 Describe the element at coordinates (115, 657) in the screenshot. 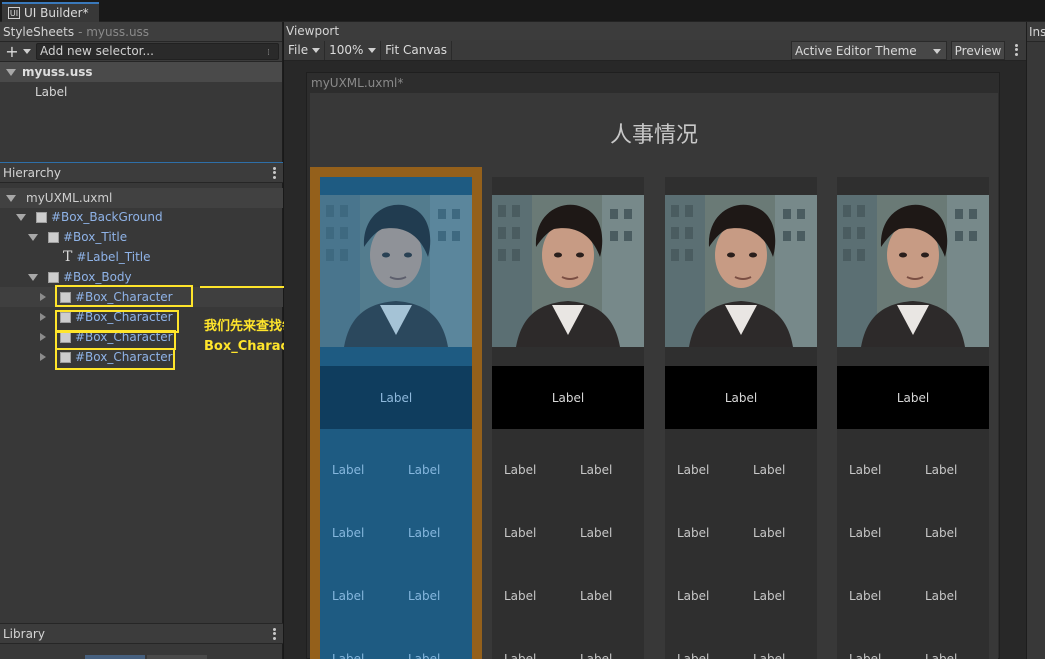

I see `library-tab-standard` at that location.